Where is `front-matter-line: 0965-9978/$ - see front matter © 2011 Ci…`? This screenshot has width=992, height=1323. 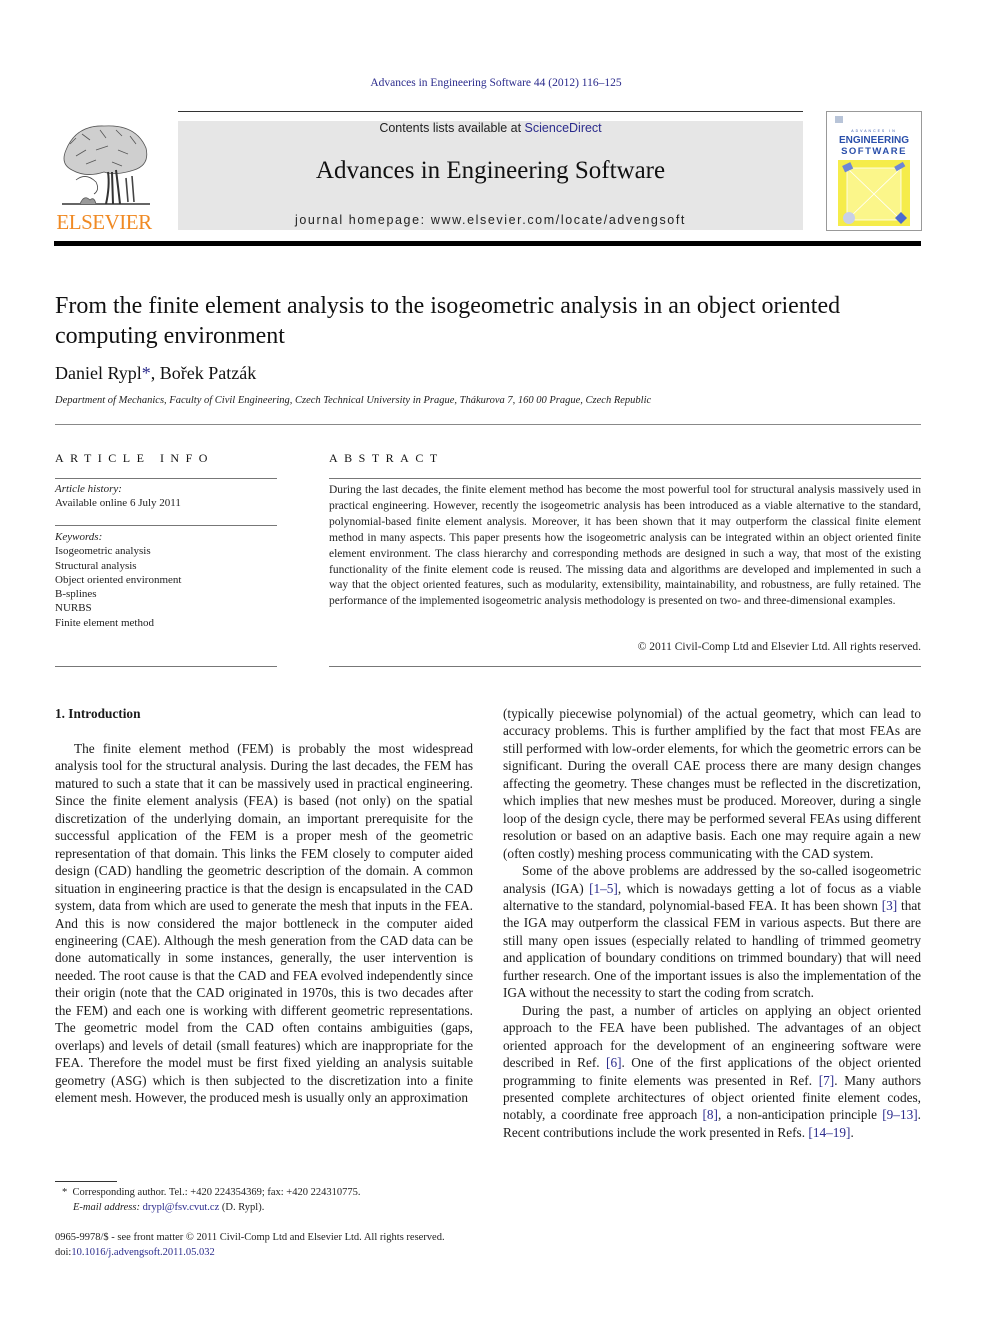
front-matter-line: 0965-9978/$ - see front matter © 2011 Ci… is located at coordinates (250, 1237).